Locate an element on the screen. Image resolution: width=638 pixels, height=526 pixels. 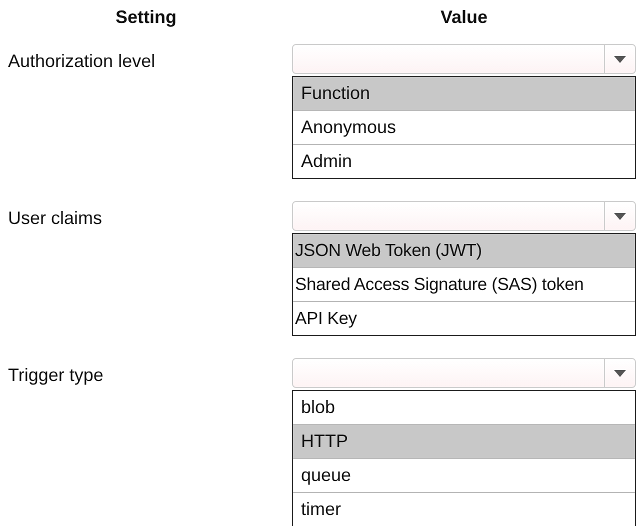
dropdown-option: Function is located at coordinates (464, 93).